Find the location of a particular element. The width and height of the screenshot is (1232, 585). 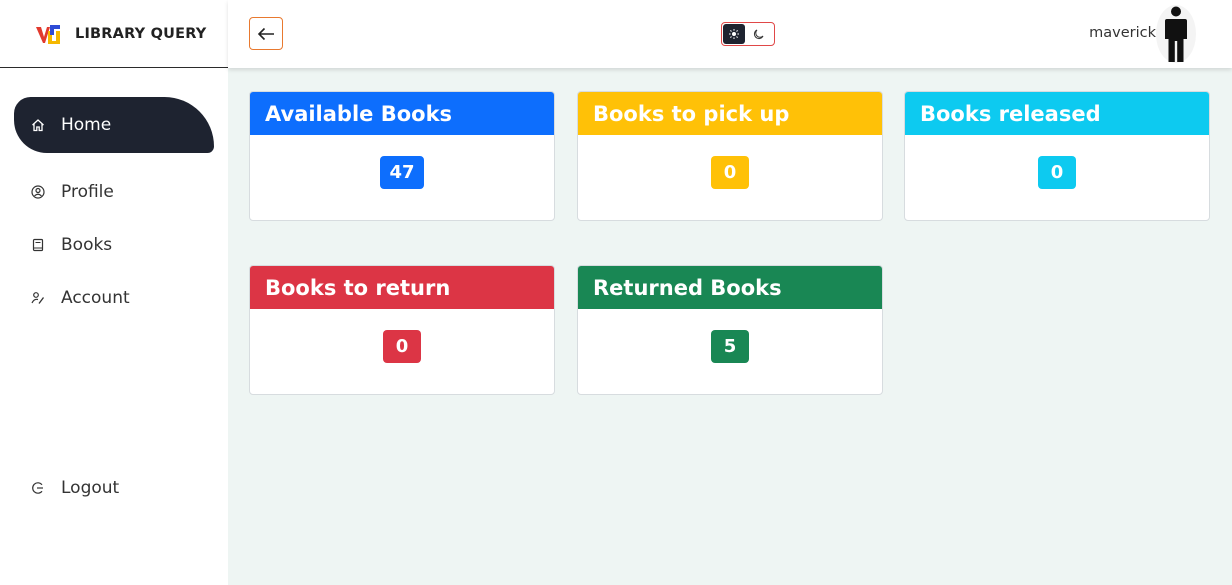

count-badge: 47 is located at coordinates (402, 172).